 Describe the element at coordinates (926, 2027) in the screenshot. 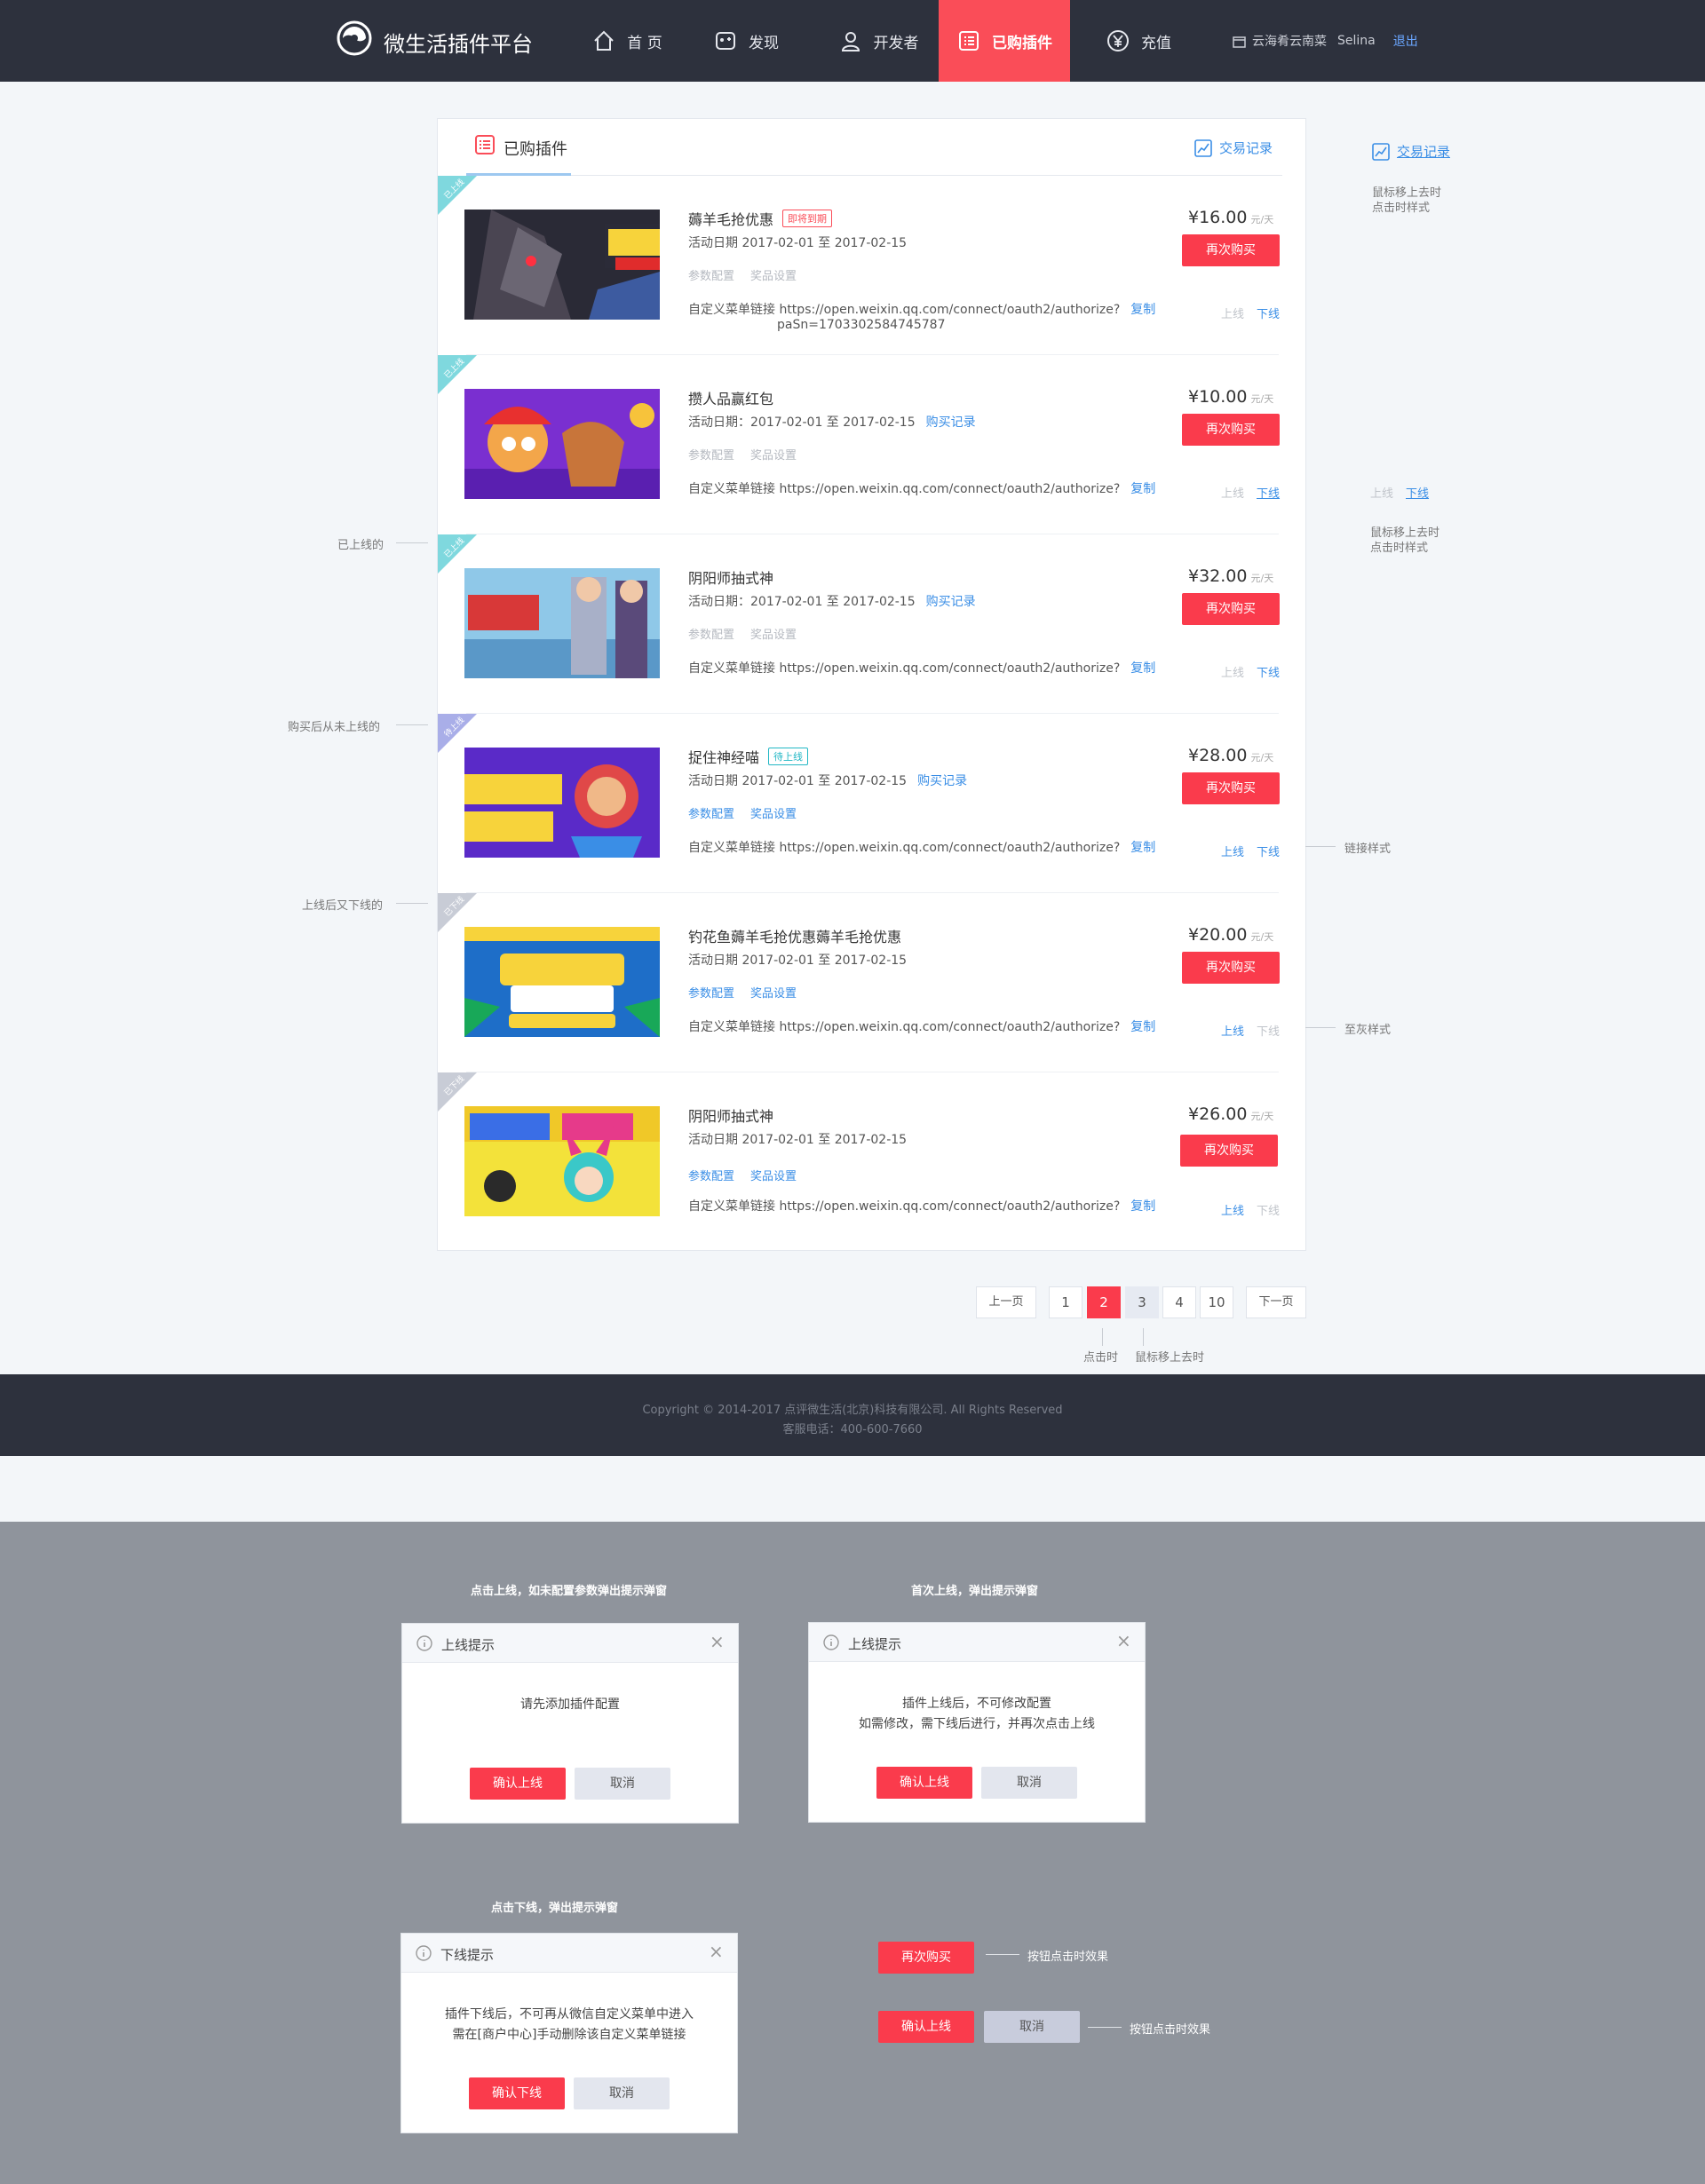

I see `confirm-pressed-demo: 确认上线` at that location.